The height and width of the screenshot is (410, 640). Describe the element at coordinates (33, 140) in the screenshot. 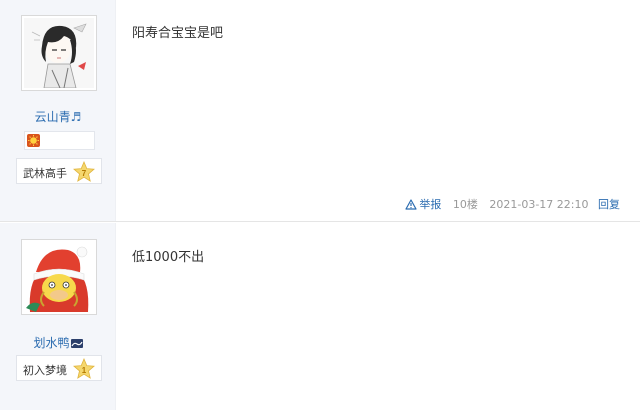

I see `sun-medal-icon` at that location.